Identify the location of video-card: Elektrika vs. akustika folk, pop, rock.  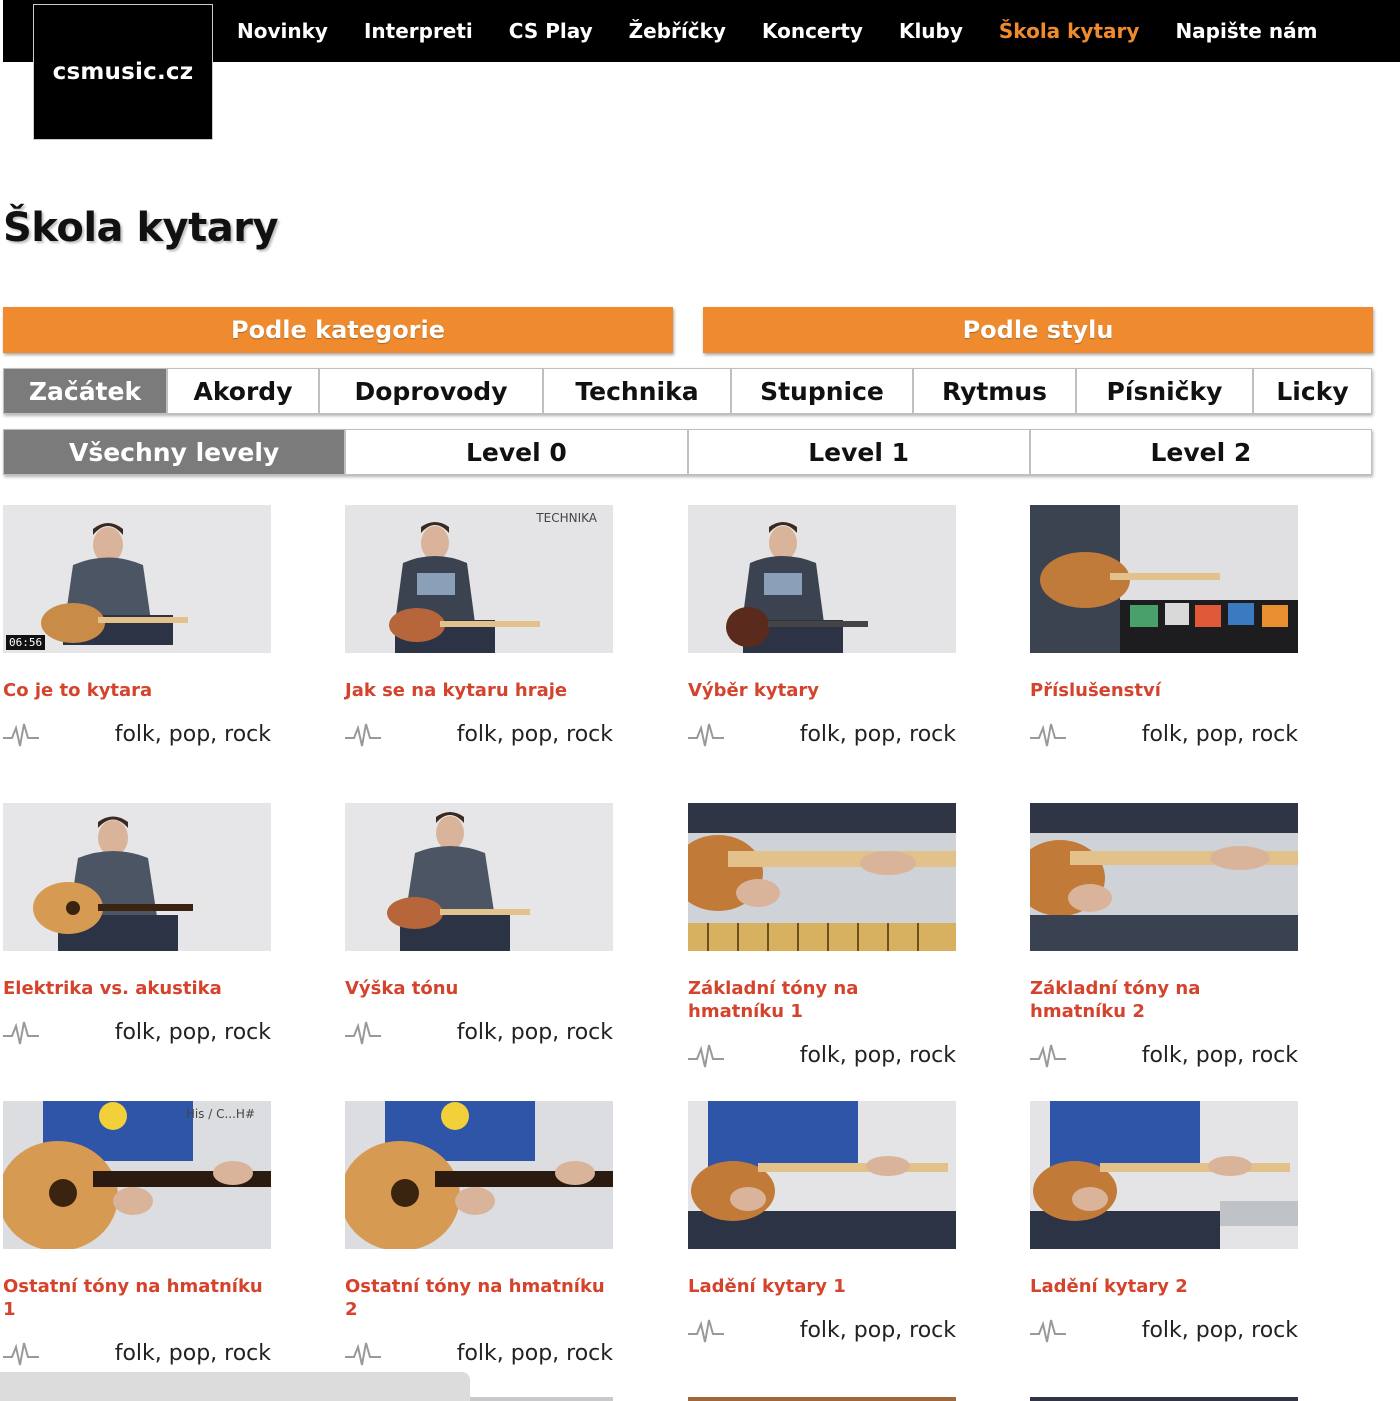
(137, 924).